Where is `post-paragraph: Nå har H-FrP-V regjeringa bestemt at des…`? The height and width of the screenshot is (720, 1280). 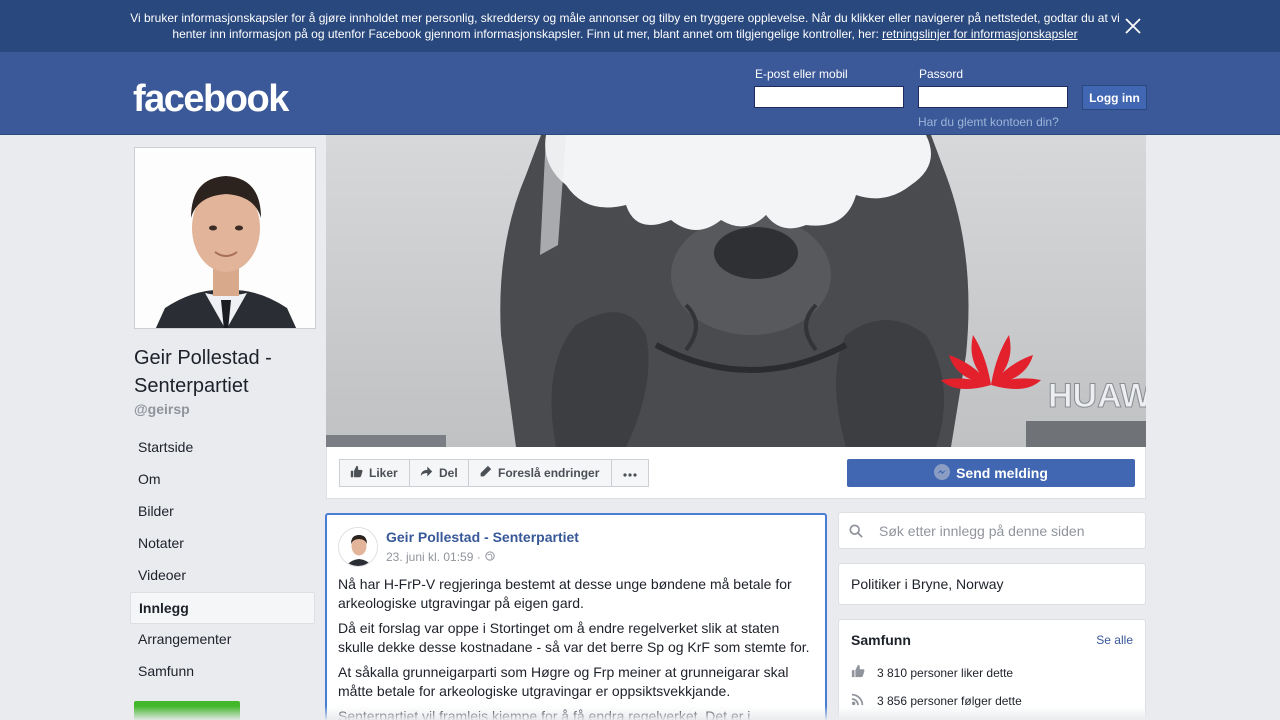 post-paragraph: Nå har H-FrP-V regjeringa bestemt at des… is located at coordinates (565, 593).